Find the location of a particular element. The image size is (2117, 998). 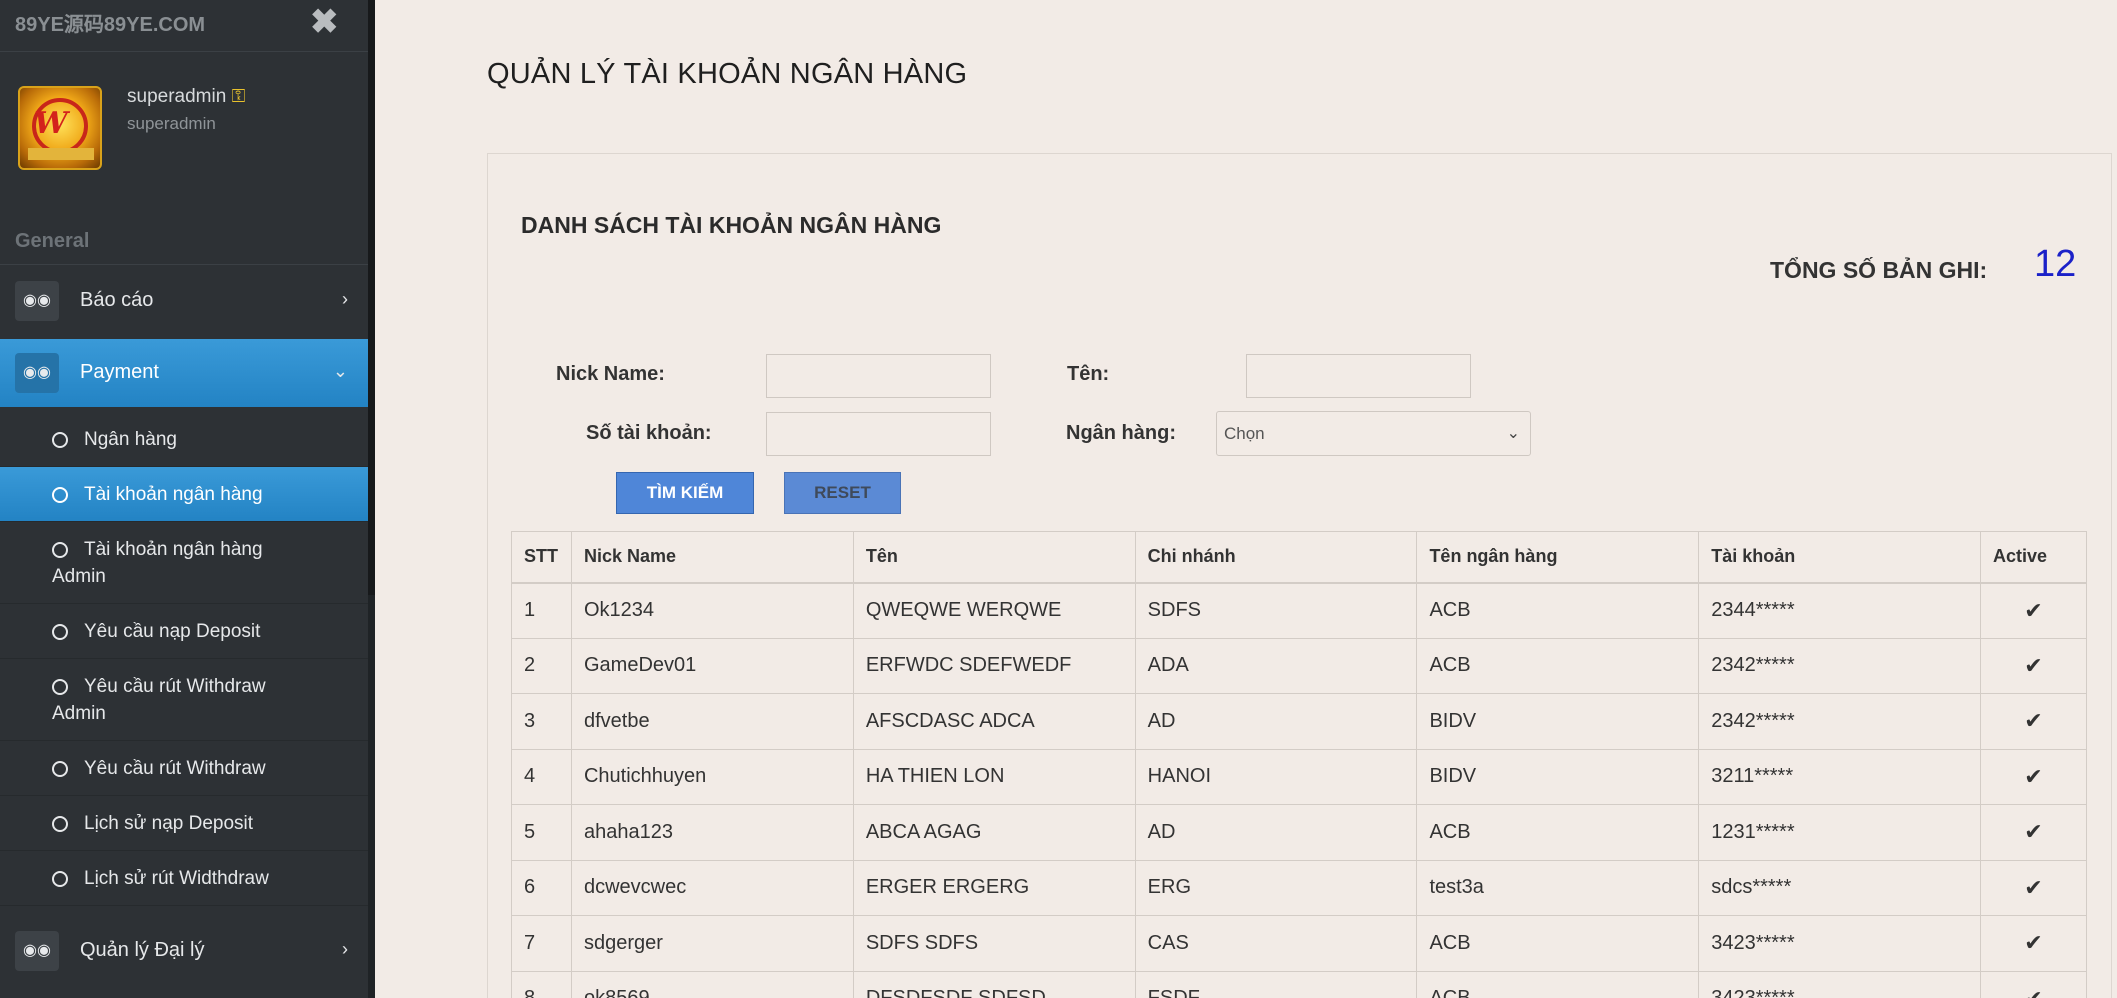

table-cell: ABCA AGAG is located at coordinates (994, 832).